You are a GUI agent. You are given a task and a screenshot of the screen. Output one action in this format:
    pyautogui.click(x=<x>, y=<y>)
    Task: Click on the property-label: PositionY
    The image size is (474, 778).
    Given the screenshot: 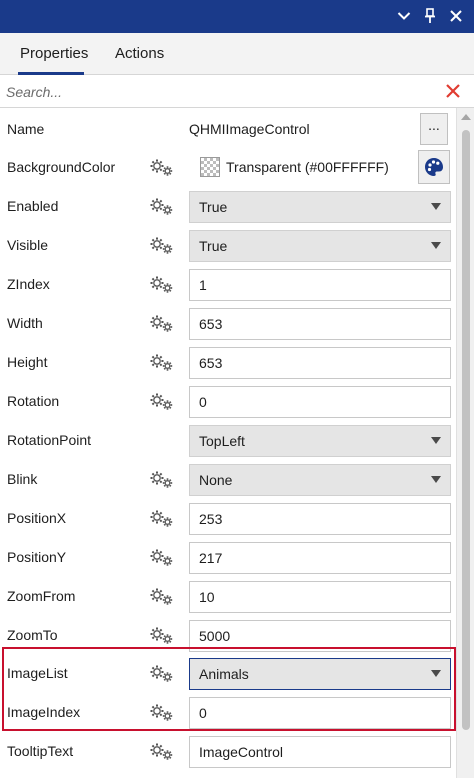 What is the action you would take?
    pyautogui.click(x=37, y=557)
    